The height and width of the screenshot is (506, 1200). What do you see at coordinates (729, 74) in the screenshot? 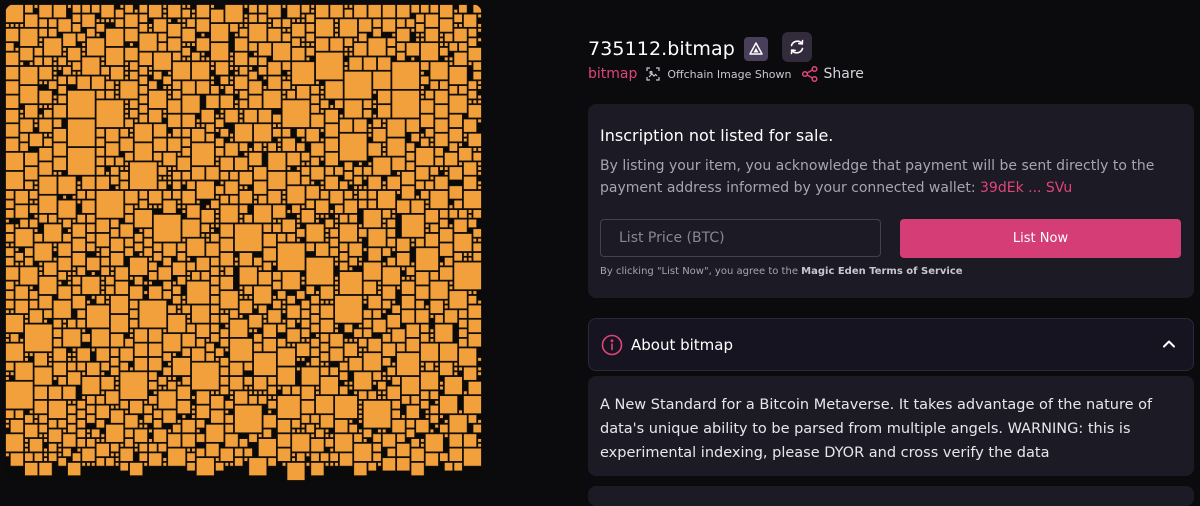
I see `offchain-label: Offchain Image Shown` at bounding box center [729, 74].